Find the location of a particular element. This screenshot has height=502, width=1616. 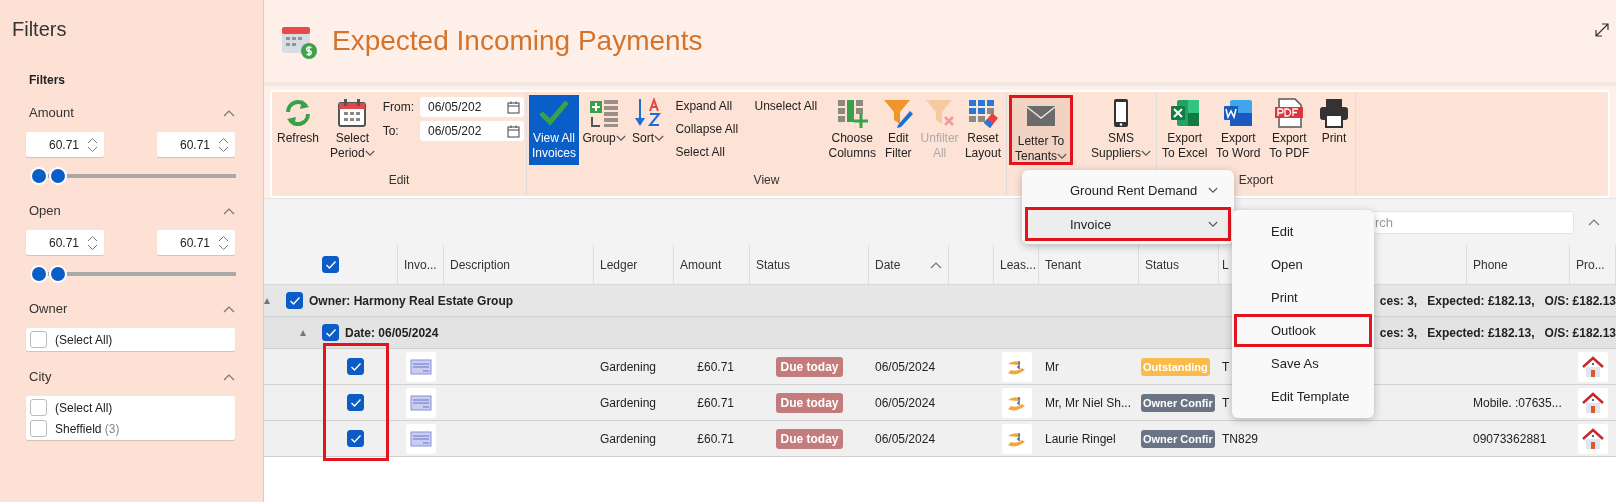

menu-item: Save As is located at coordinates (1303, 363).